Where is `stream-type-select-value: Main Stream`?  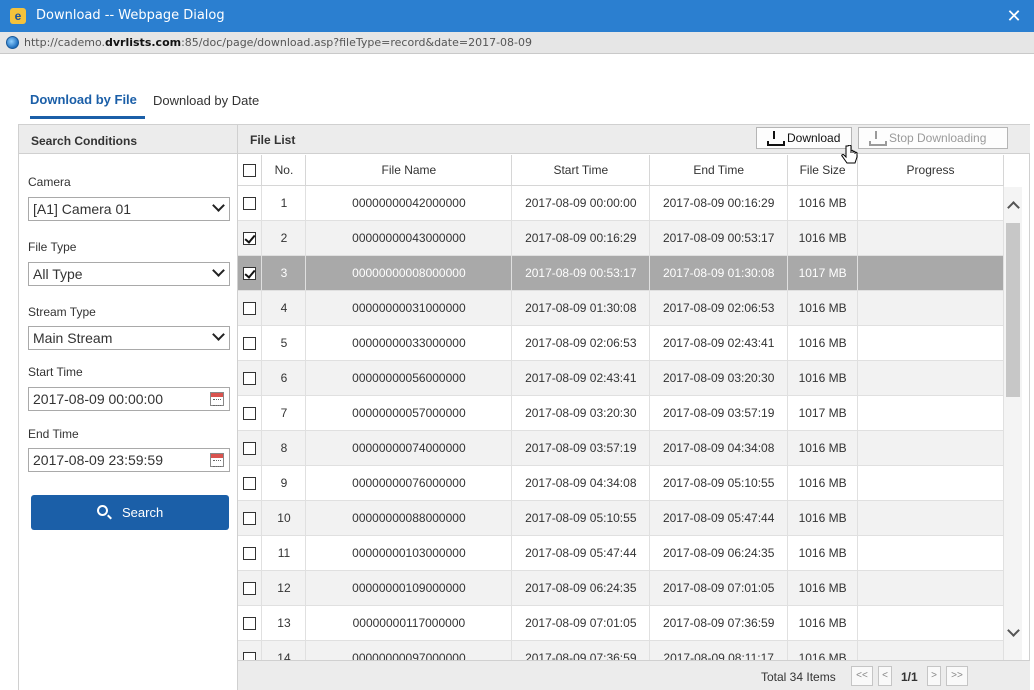
stream-type-select-value: Main Stream is located at coordinates (73, 338).